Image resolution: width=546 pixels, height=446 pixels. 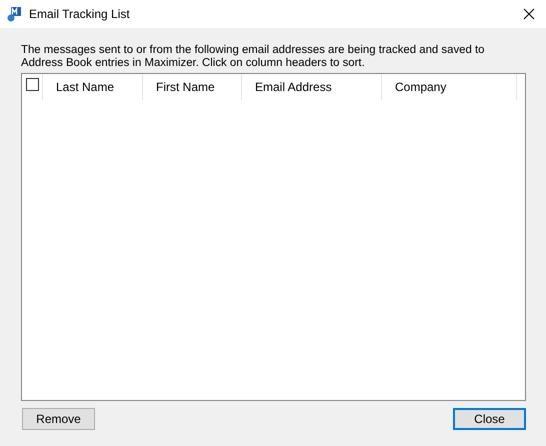 I want to click on close-icon, so click(x=529, y=14).